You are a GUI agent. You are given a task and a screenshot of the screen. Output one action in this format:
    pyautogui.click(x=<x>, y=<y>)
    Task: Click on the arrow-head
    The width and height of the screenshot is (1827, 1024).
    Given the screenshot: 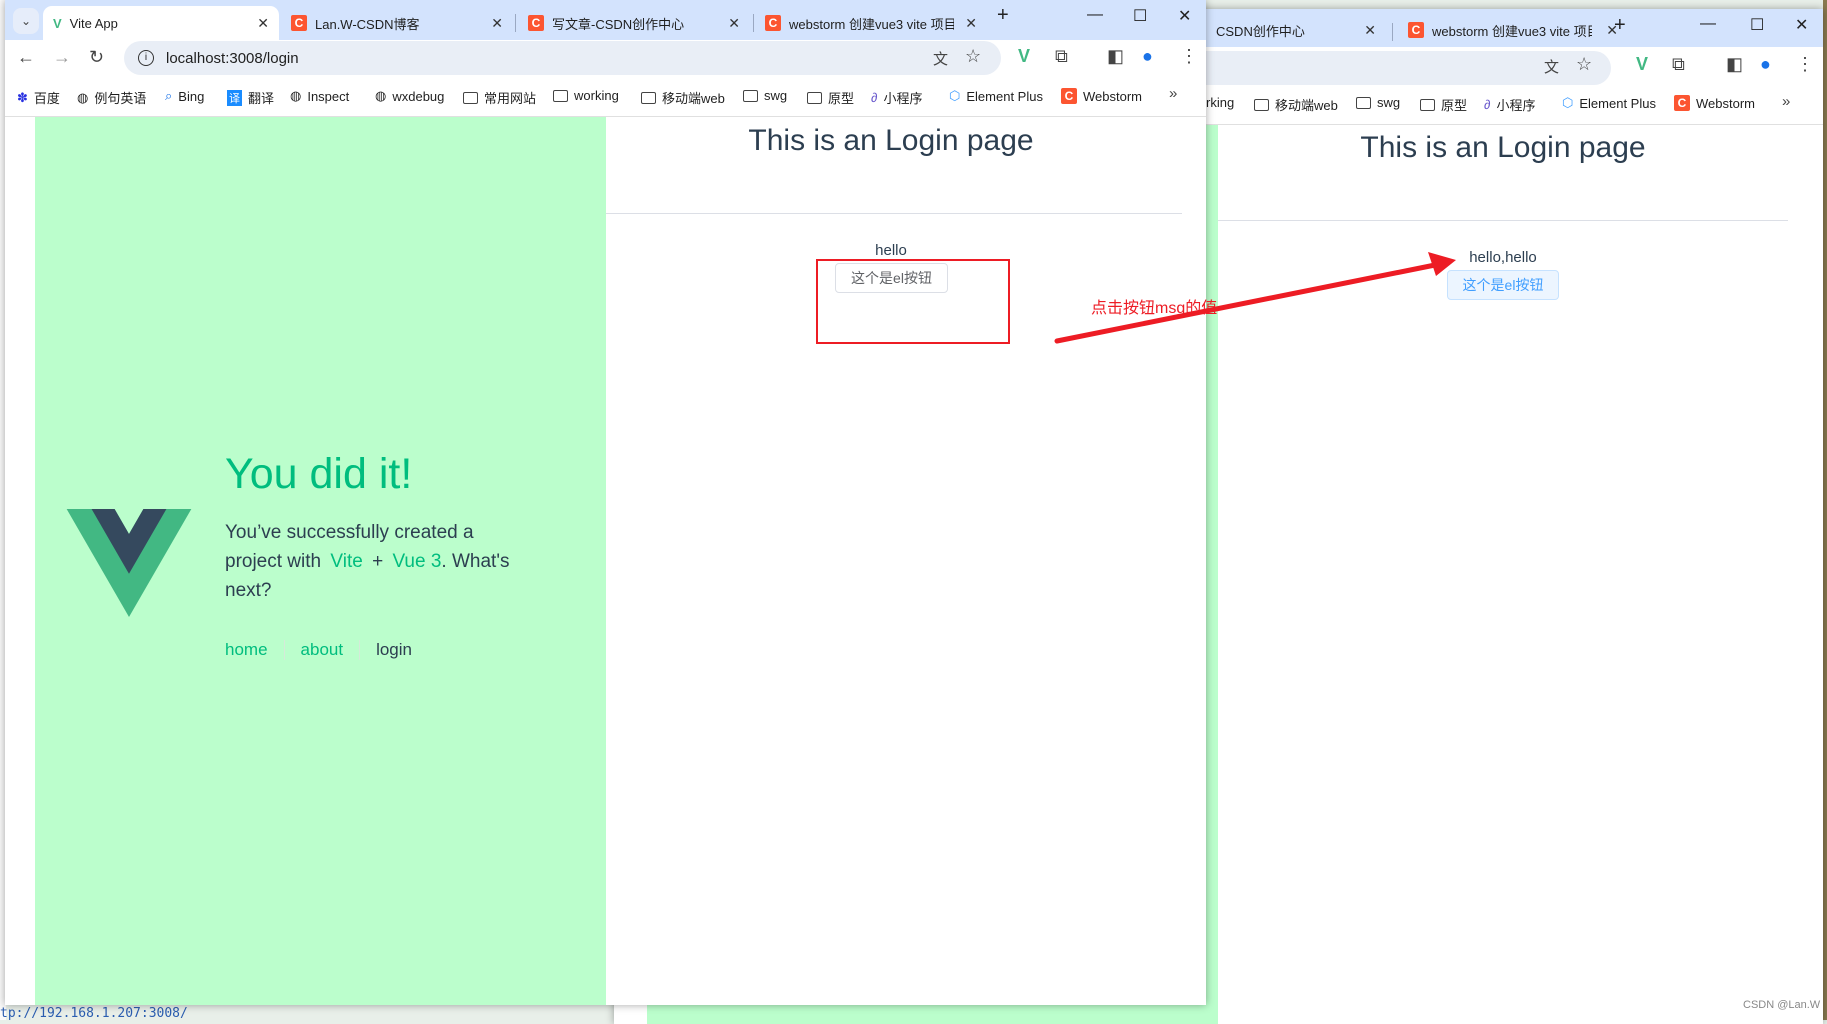 What is the action you would take?
    pyautogui.click(x=1442, y=264)
    